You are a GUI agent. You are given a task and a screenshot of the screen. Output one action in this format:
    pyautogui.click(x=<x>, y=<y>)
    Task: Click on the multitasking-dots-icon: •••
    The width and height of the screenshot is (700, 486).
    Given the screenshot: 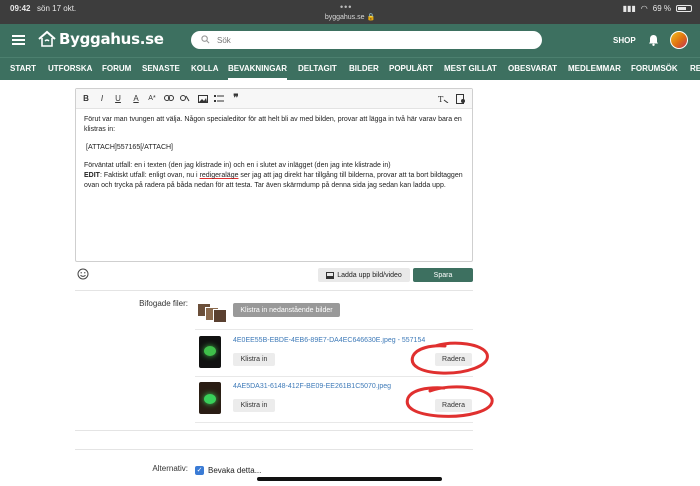 What is the action you would take?
    pyautogui.click(x=346, y=7)
    